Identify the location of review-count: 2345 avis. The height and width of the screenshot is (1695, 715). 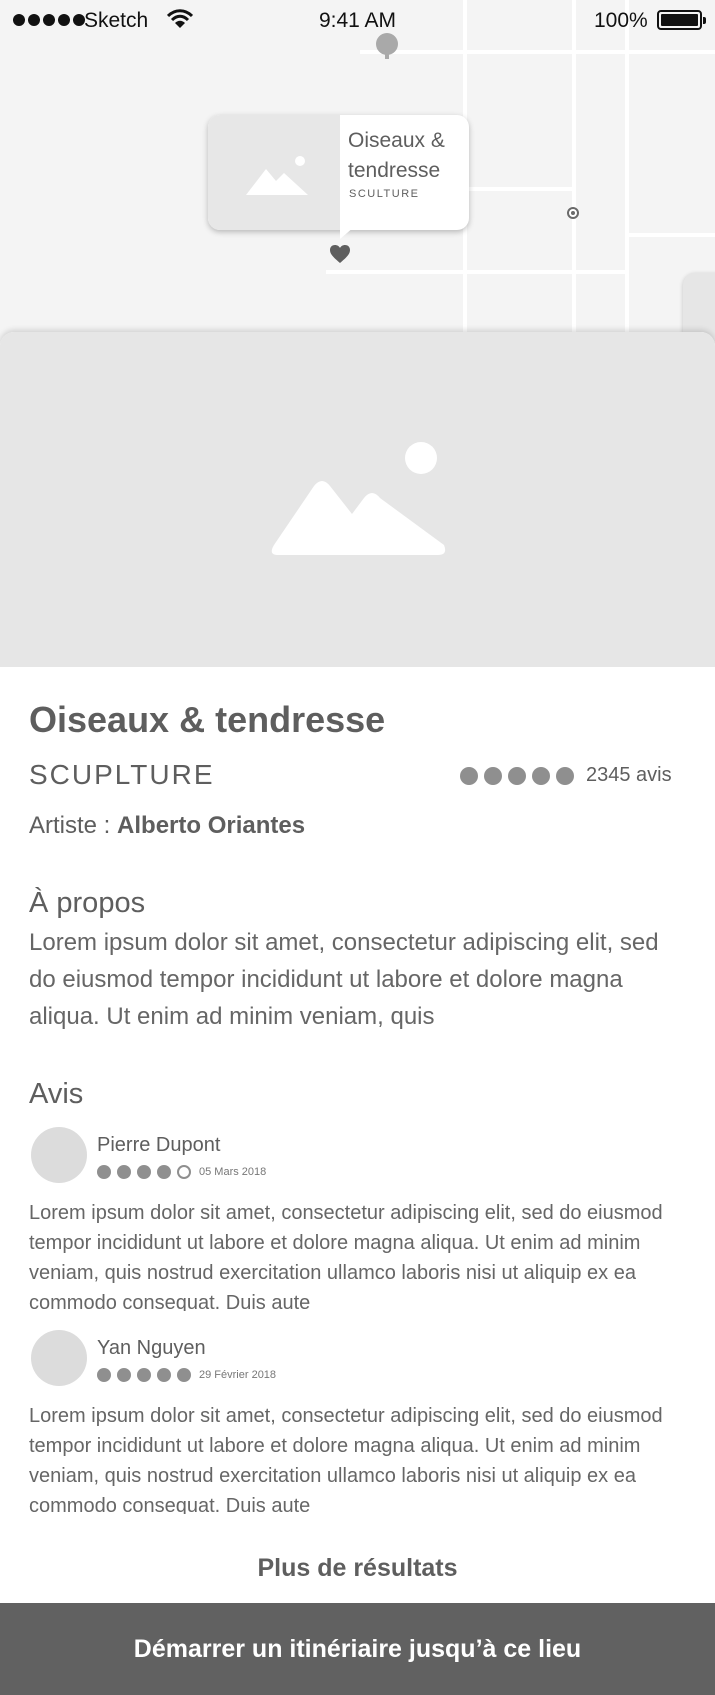
(629, 775).